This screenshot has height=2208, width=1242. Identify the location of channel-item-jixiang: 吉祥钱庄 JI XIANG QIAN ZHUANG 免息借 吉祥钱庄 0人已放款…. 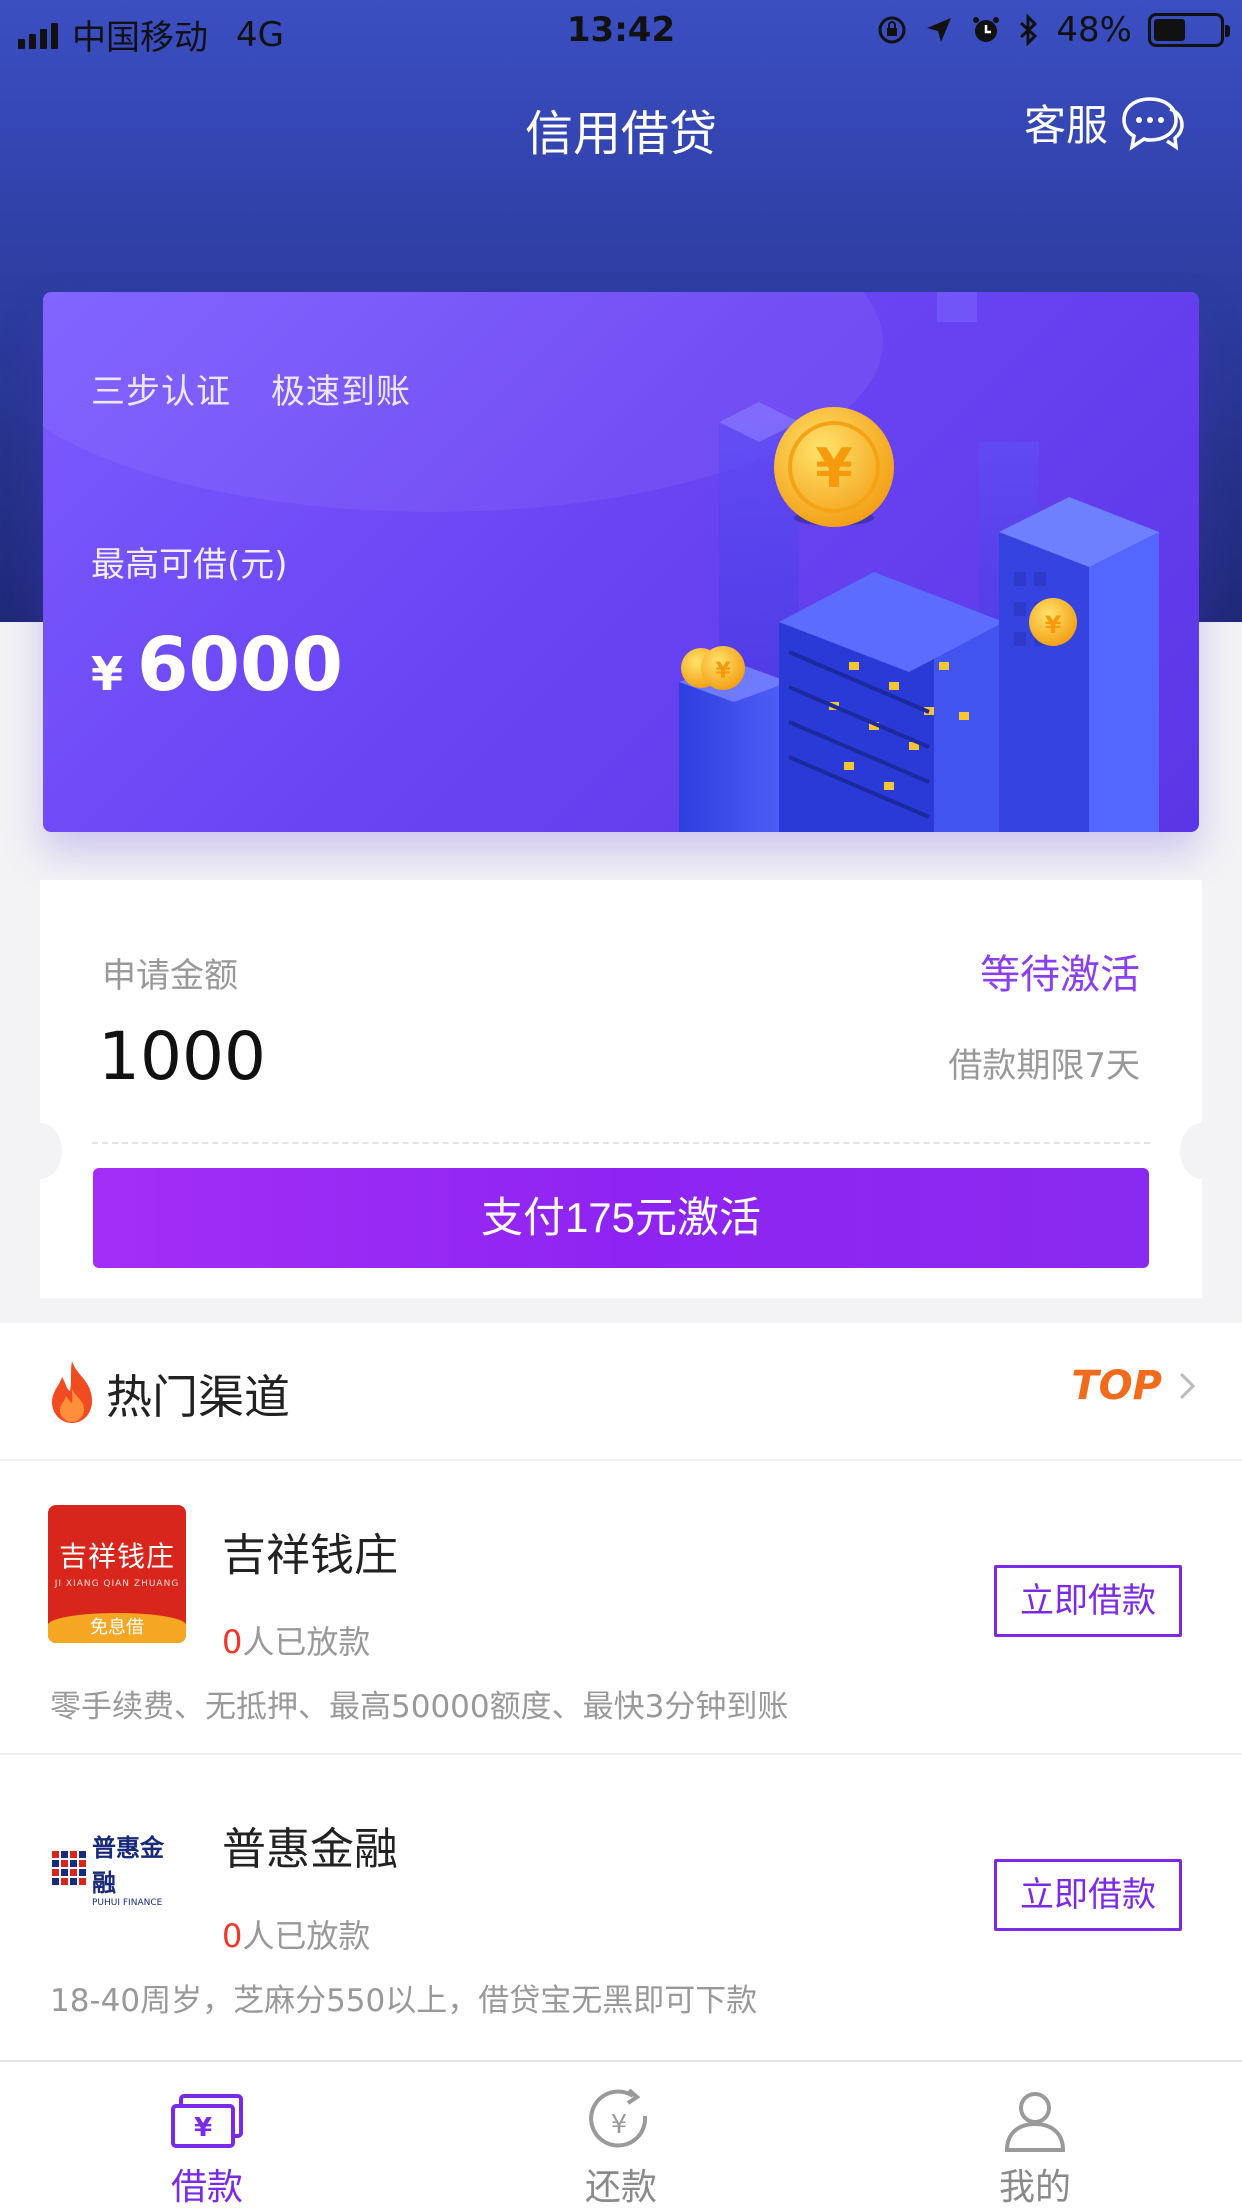
(621, 1609).